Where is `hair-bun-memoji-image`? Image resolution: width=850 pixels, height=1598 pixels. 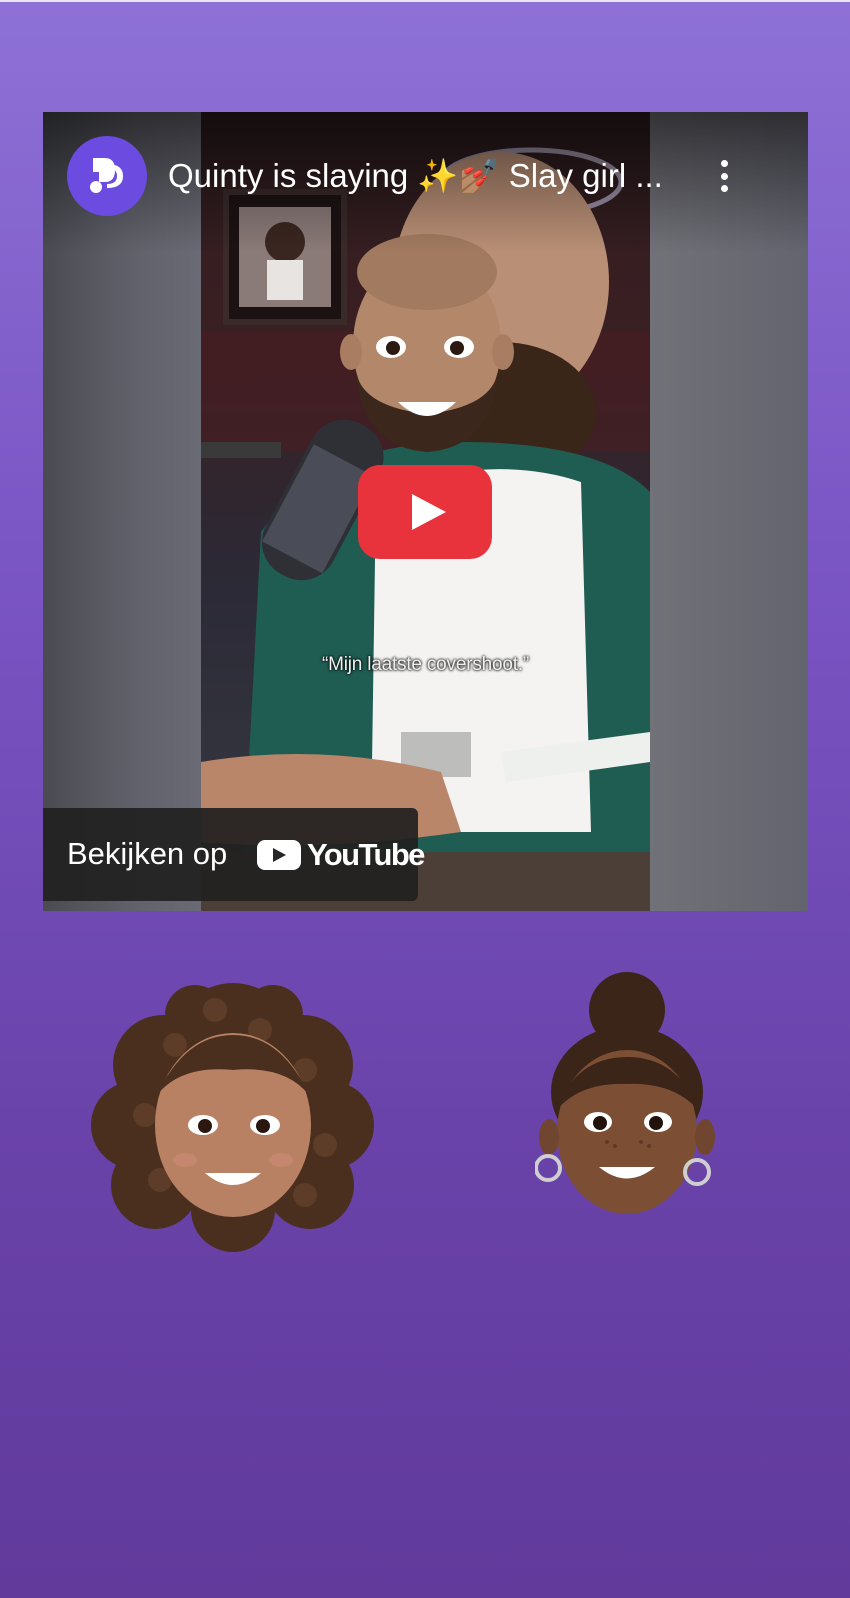 hair-bun-memoji-image is located at coordinates (625, 1093).